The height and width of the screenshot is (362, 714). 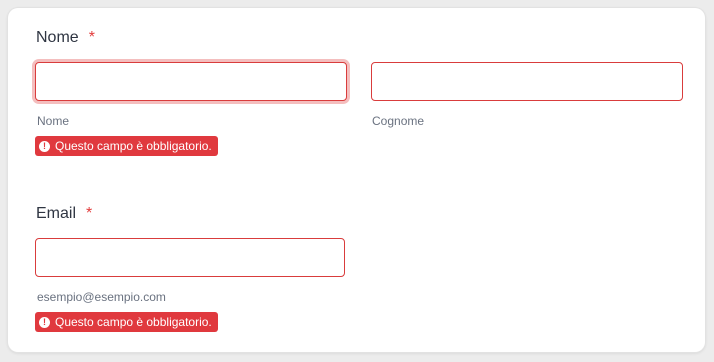 I want to click on last-name-sublabel: Cognome, so click(x=398, y=121).